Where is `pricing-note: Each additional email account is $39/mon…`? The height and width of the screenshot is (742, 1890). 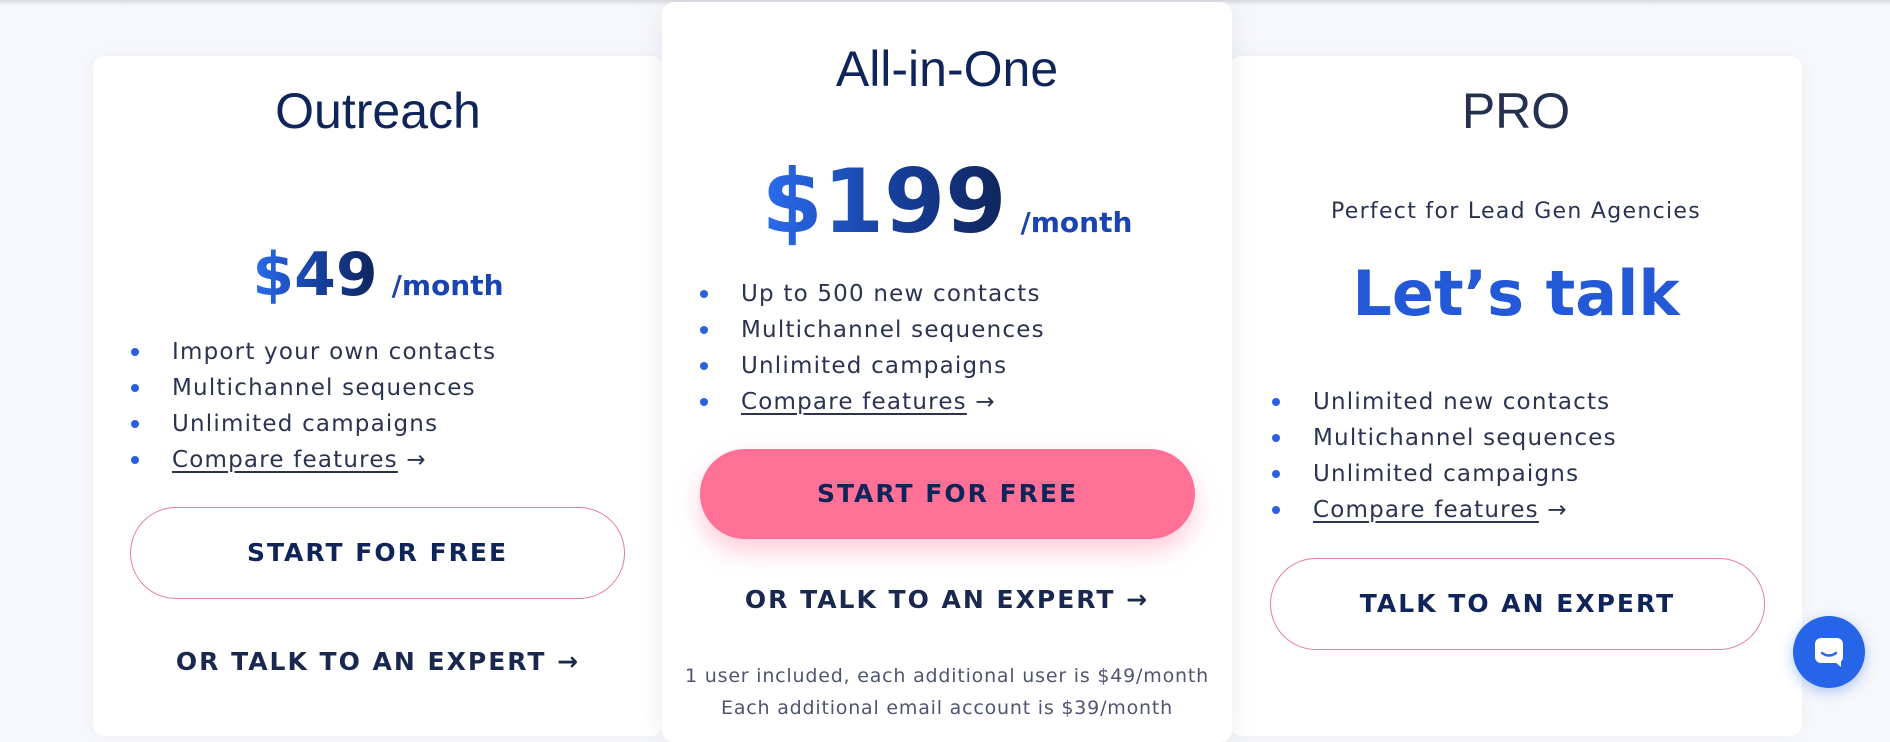 pricing-note: Each additional email account is $39/mon… is located at coordinates (947, 708).